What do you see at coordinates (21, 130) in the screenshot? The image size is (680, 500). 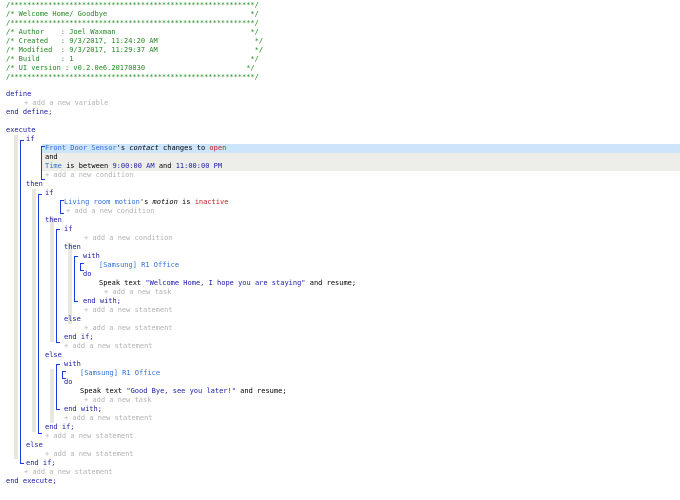 I see `execute-keyword: execute` at bounding box center [21, 130].